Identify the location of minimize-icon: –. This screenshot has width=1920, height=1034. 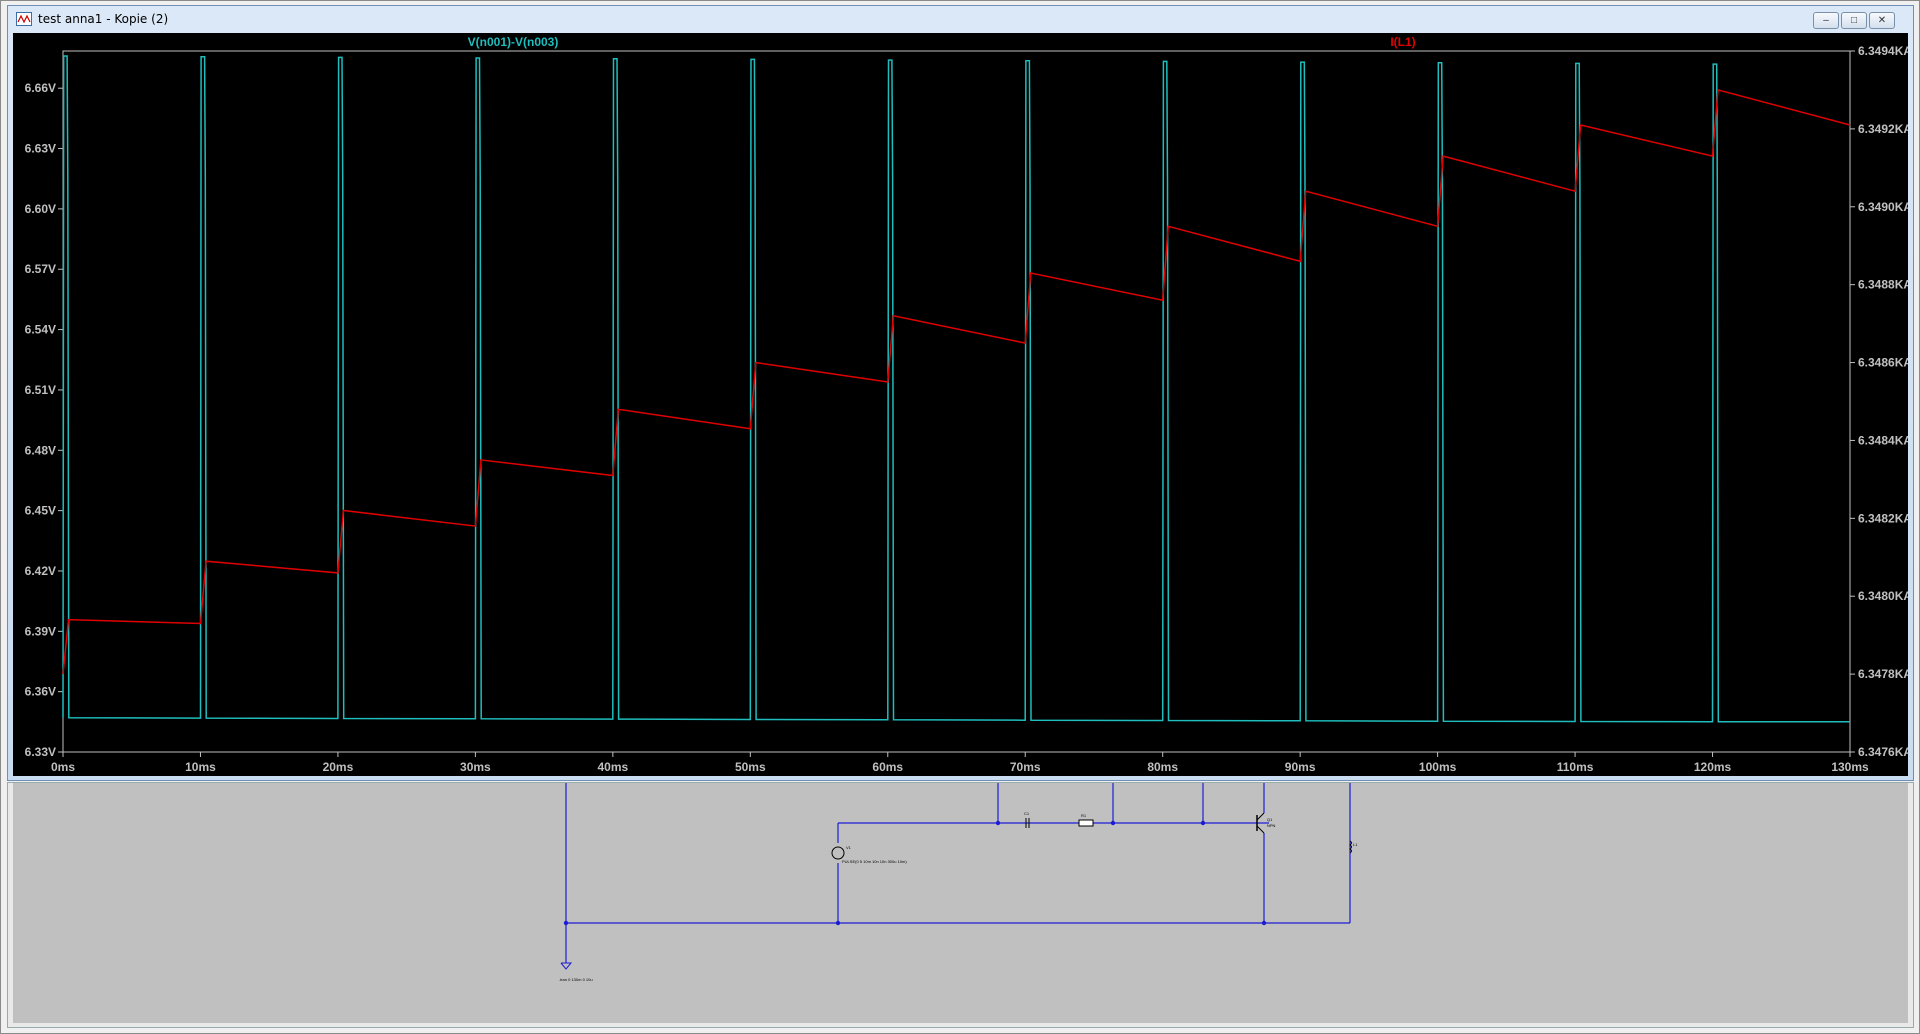
(1826, 20).